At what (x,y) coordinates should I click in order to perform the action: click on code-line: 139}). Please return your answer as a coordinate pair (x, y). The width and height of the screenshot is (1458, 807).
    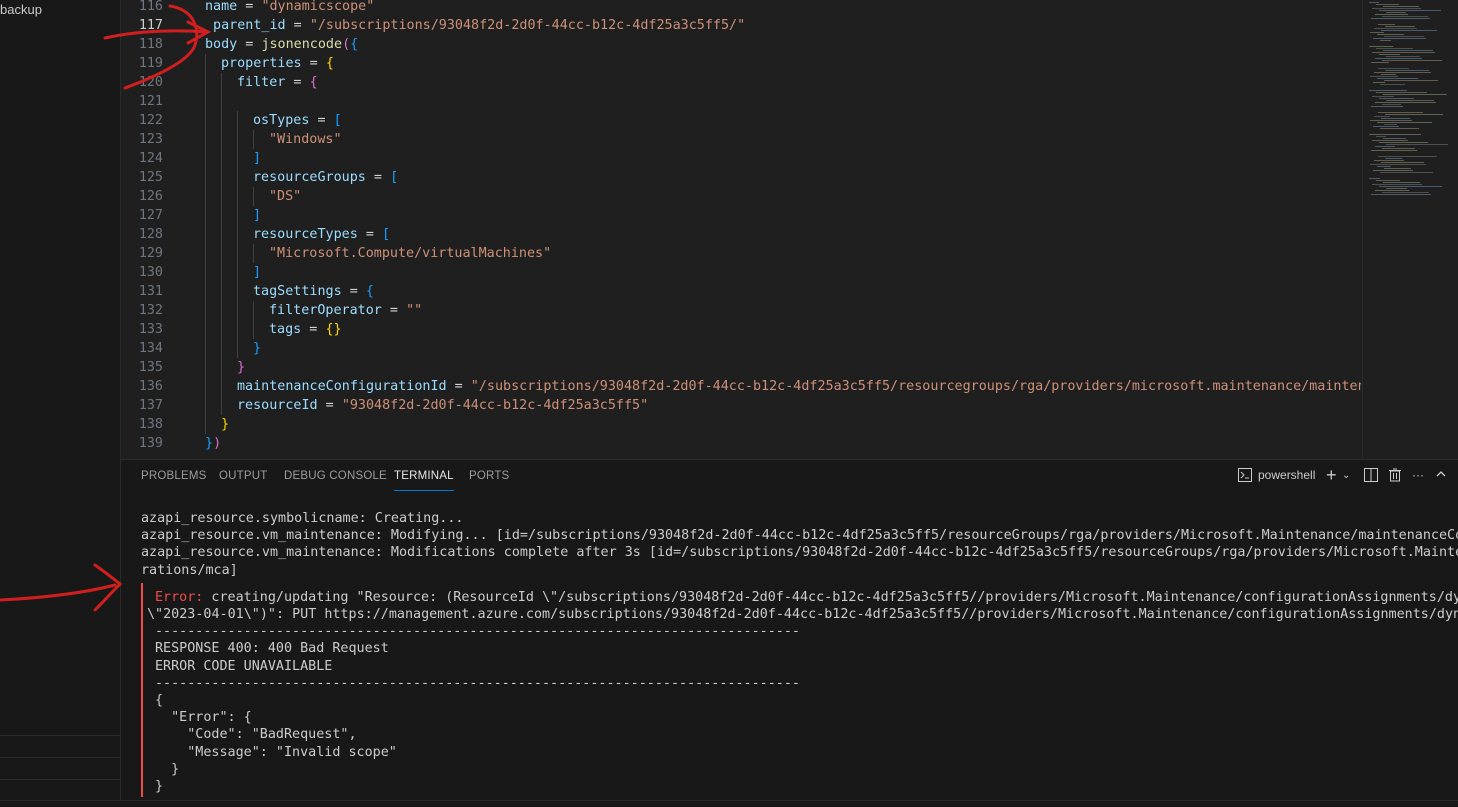
    Looking at the image, I should click on (741, 443).